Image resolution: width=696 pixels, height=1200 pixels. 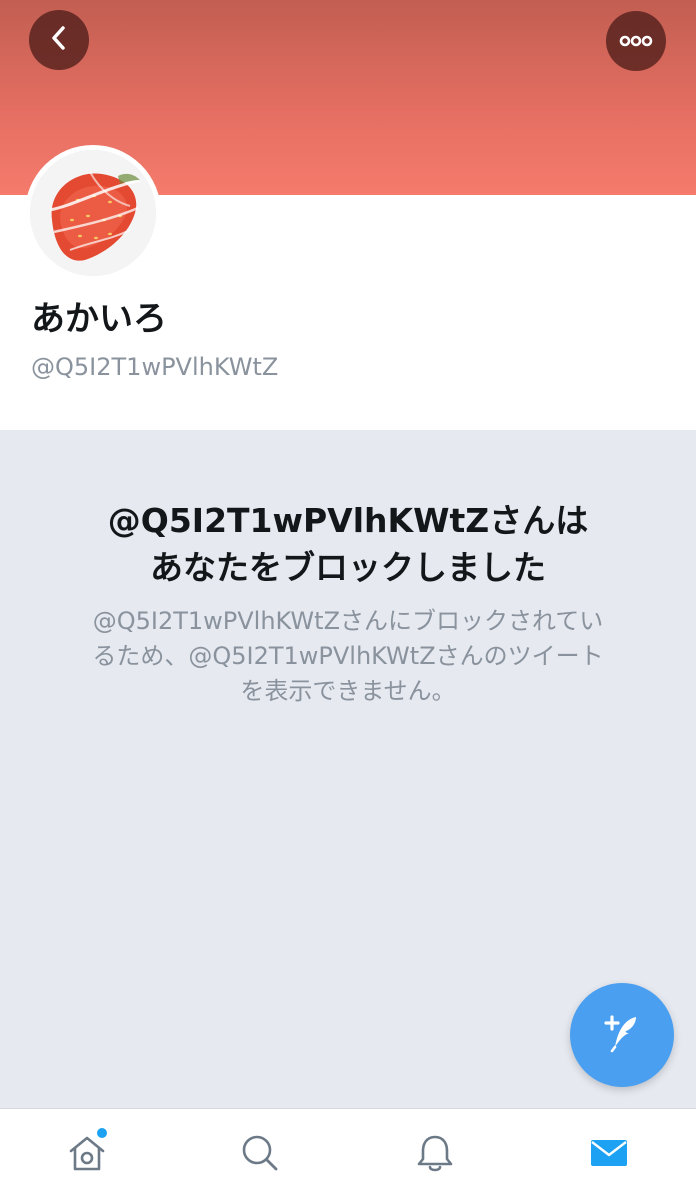 I want to click on blocked-desc-line2: るため、@Q5I2T1wPVlhKWtZさんのツイート, so click(x=348, y=656).